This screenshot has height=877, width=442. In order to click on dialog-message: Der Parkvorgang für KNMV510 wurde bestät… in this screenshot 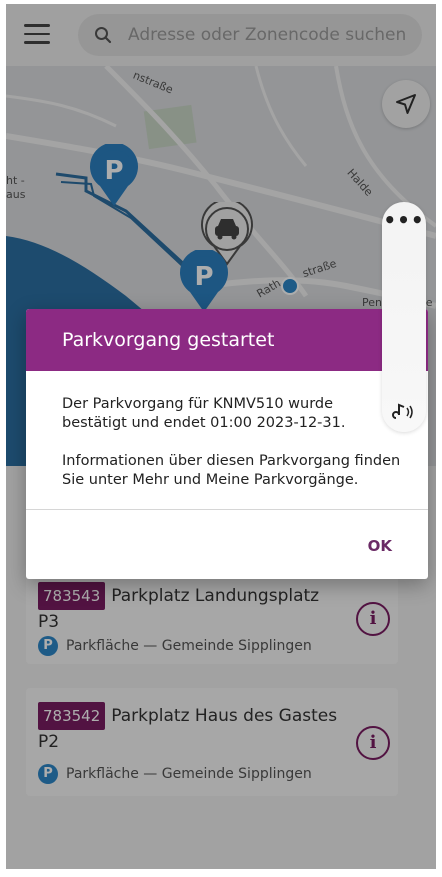, I will do `click(204, 413)`.